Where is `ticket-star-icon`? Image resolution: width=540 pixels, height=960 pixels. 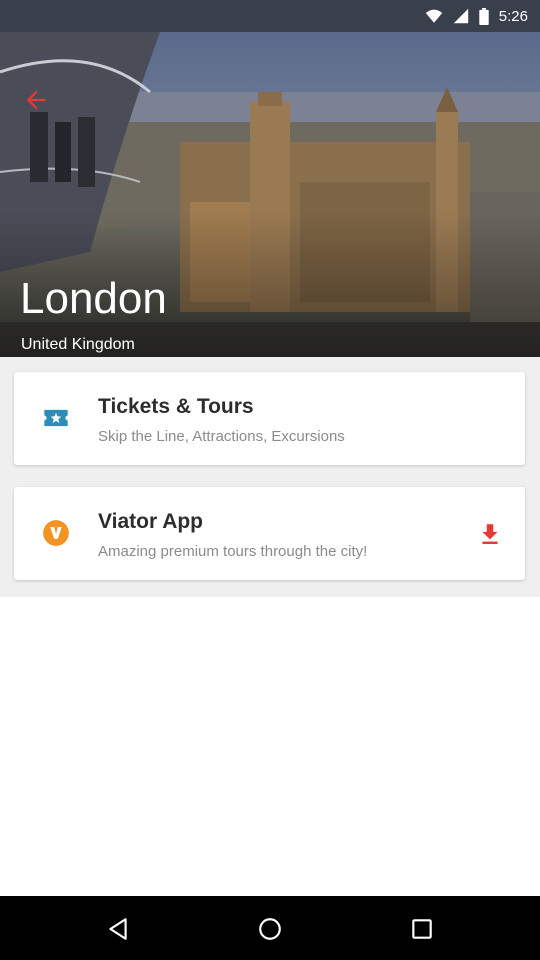 ticket-star-icon is located at coordinates (56, 418).